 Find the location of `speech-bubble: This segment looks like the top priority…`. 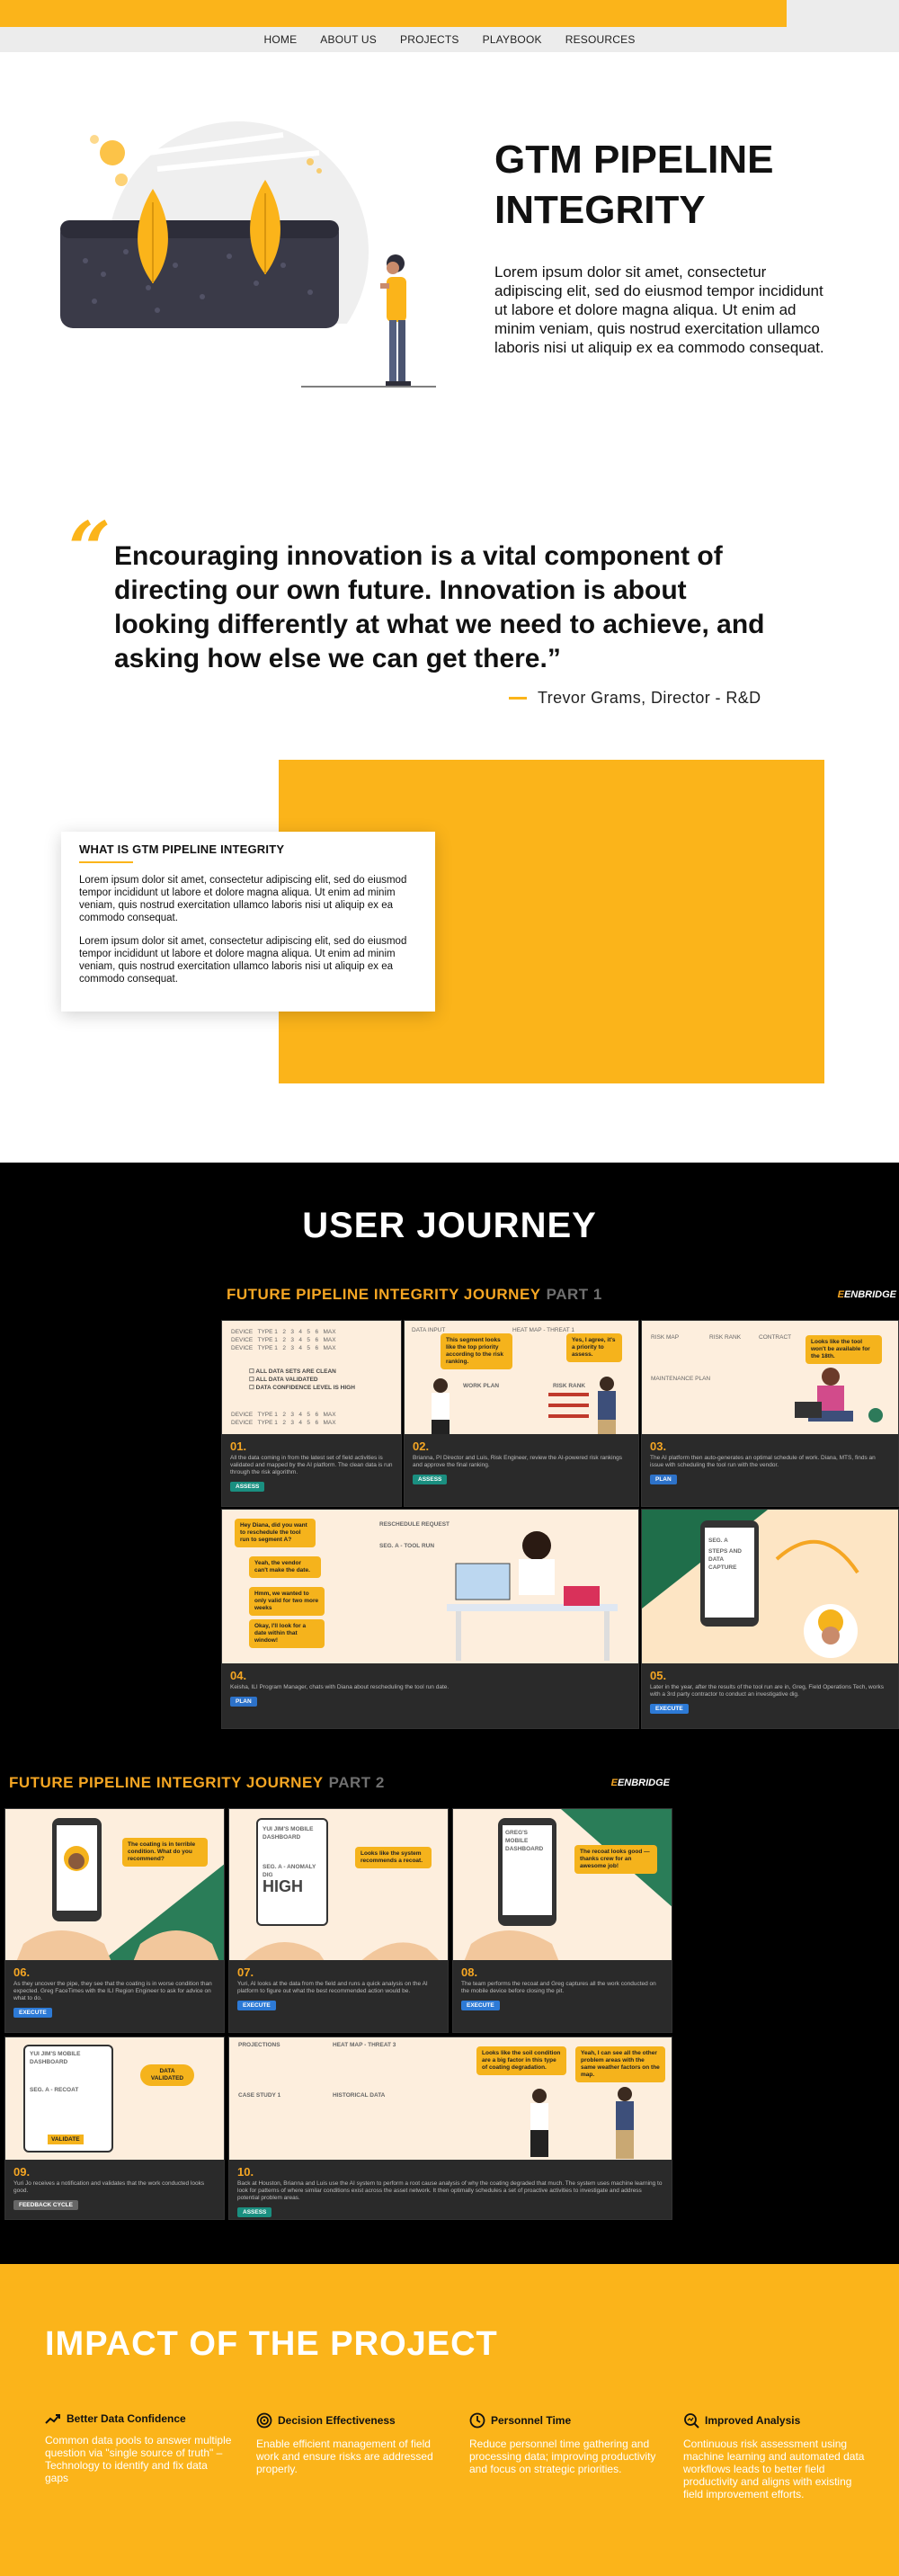

speech-bubble: This segment looks like the top priority… is located at coordinates (476, 1351).